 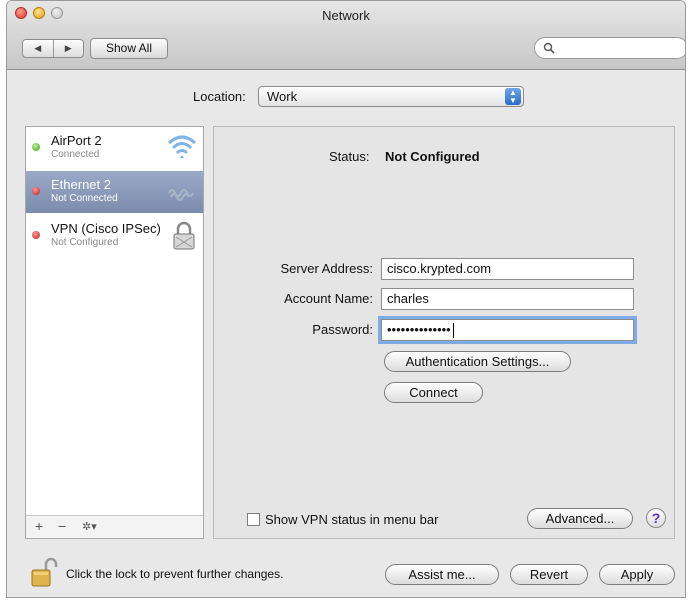 What do you see at coordinates (453, 331) in the screenshot?
I see `text-cursor` at bounding box center [453, 331].